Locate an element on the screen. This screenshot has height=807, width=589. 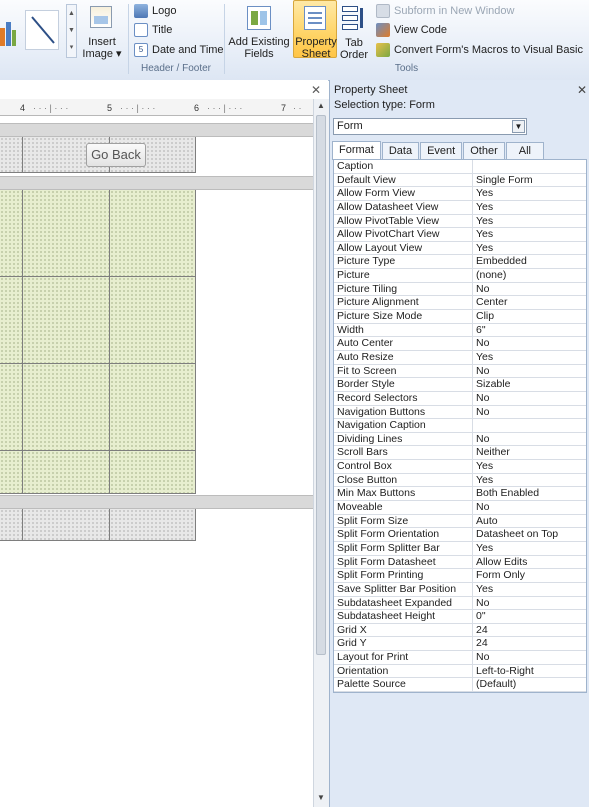
property-value: Embedded is located at coordinates (529, 261).